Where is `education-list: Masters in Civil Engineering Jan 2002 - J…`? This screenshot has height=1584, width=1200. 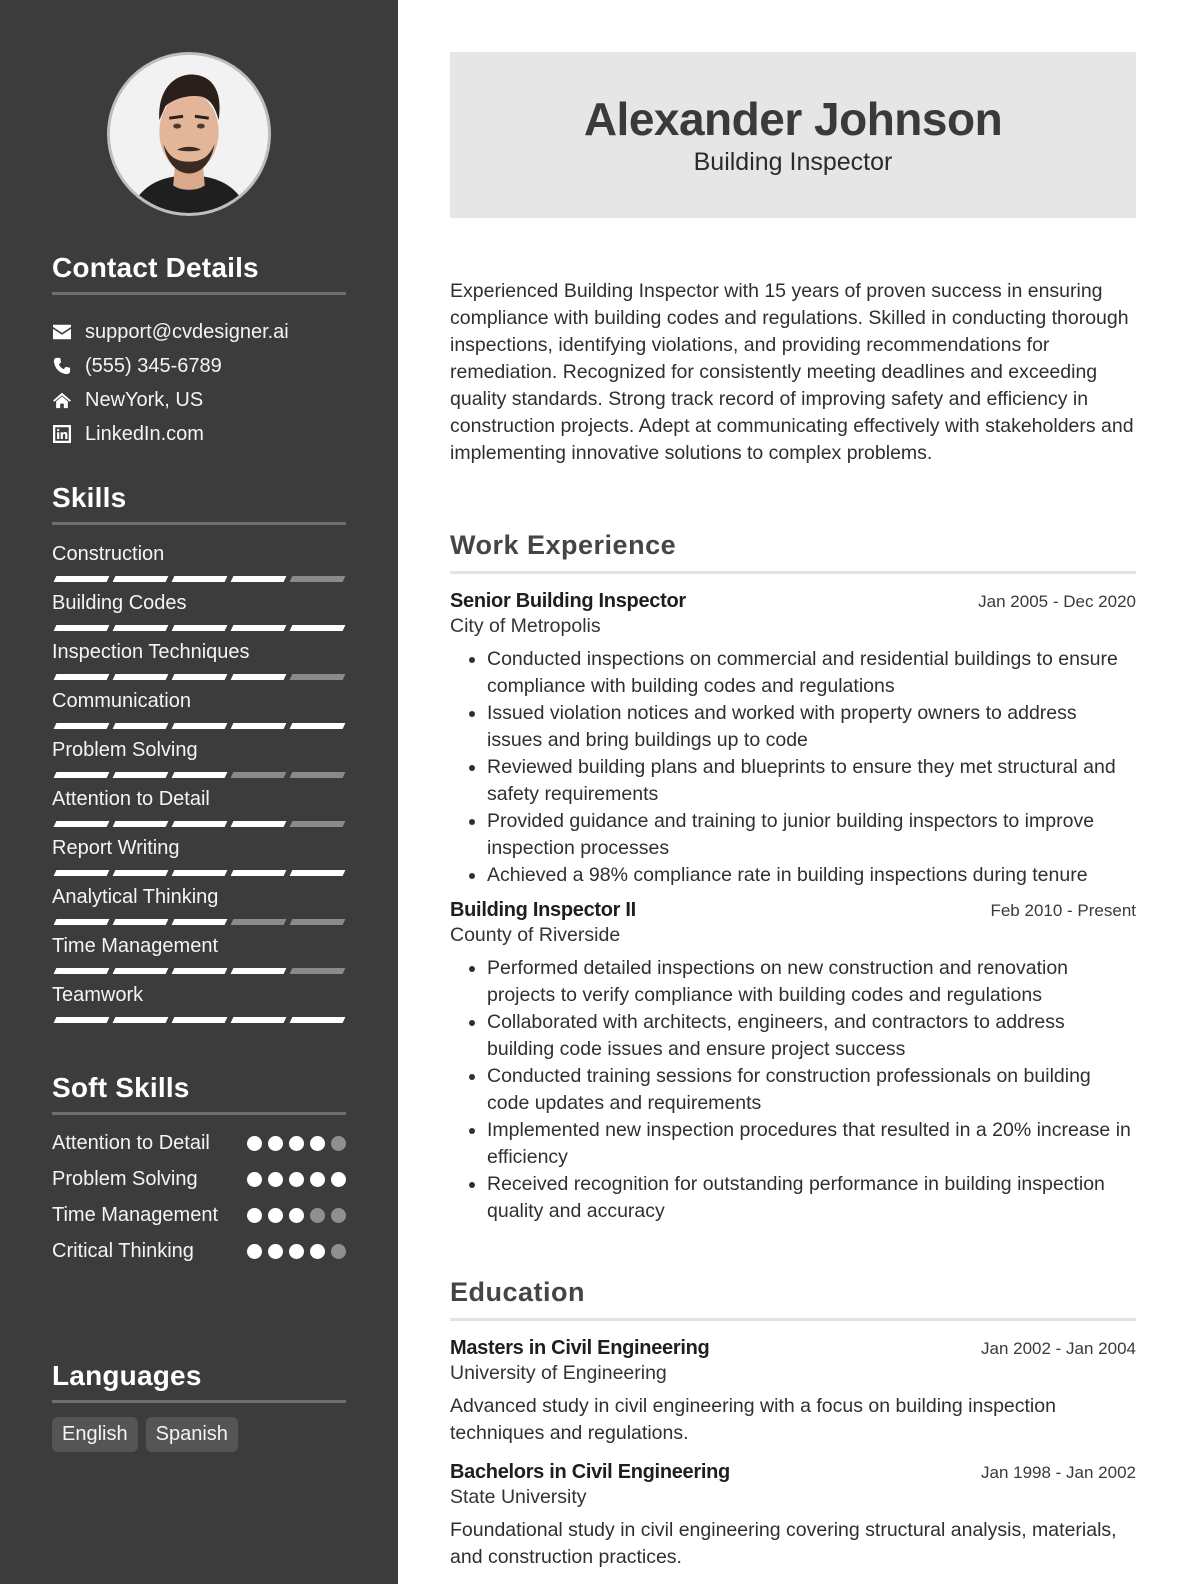 education-list: Masters in Civil Engineering Jan 2002 - J… is located at coordinates (793, 1454).